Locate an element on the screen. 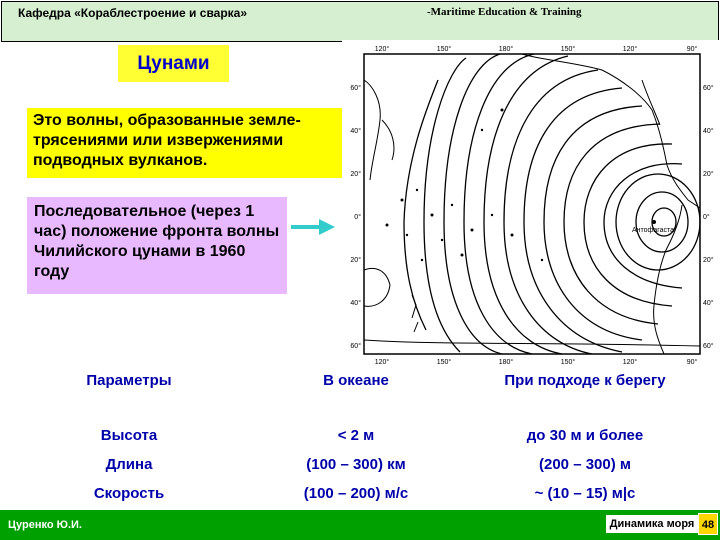  table-header-coast: При подходе к берегу is located at coordinates (585, 380).